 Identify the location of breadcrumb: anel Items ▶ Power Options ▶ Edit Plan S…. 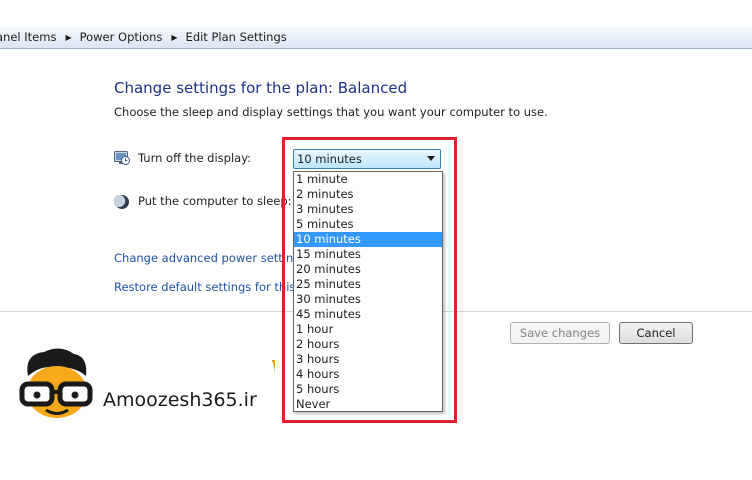
(376, 37).